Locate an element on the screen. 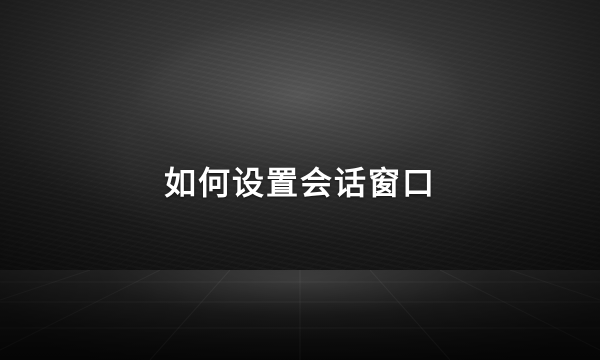 This screenshot has height=360, width=600. page-title: 如何设置会话窗口 is located at coordinates (299, 183).